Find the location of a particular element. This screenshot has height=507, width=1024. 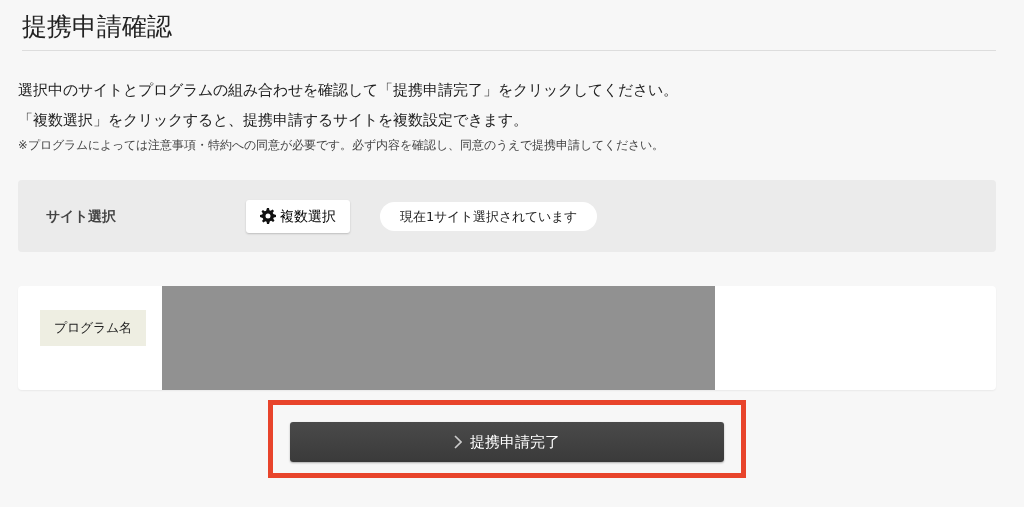

chevron-right-icon is located at coordinates (458, 442).